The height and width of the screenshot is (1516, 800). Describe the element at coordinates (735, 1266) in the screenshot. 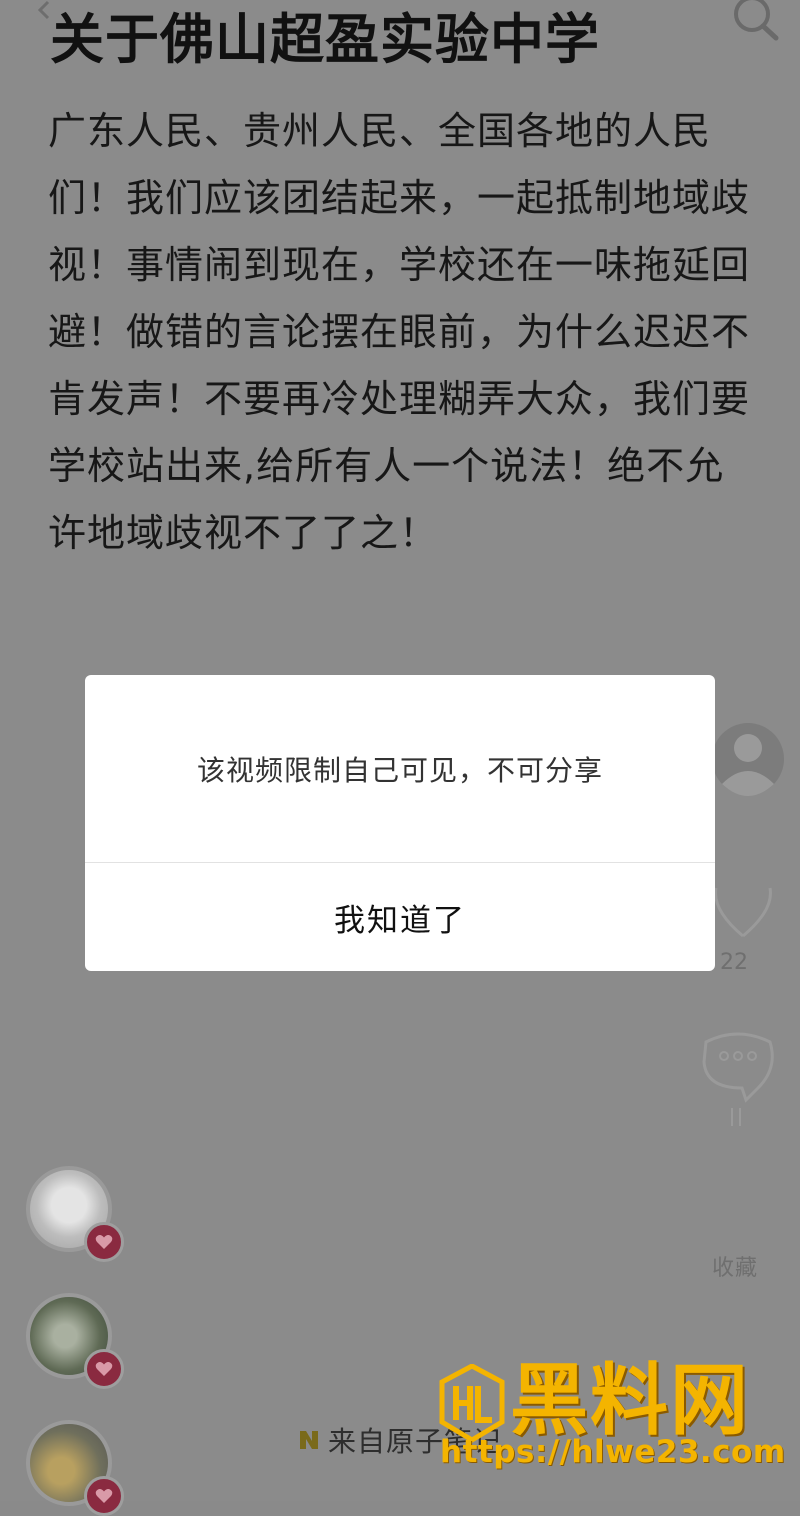

I see `collect-label: 收藏` at that location.